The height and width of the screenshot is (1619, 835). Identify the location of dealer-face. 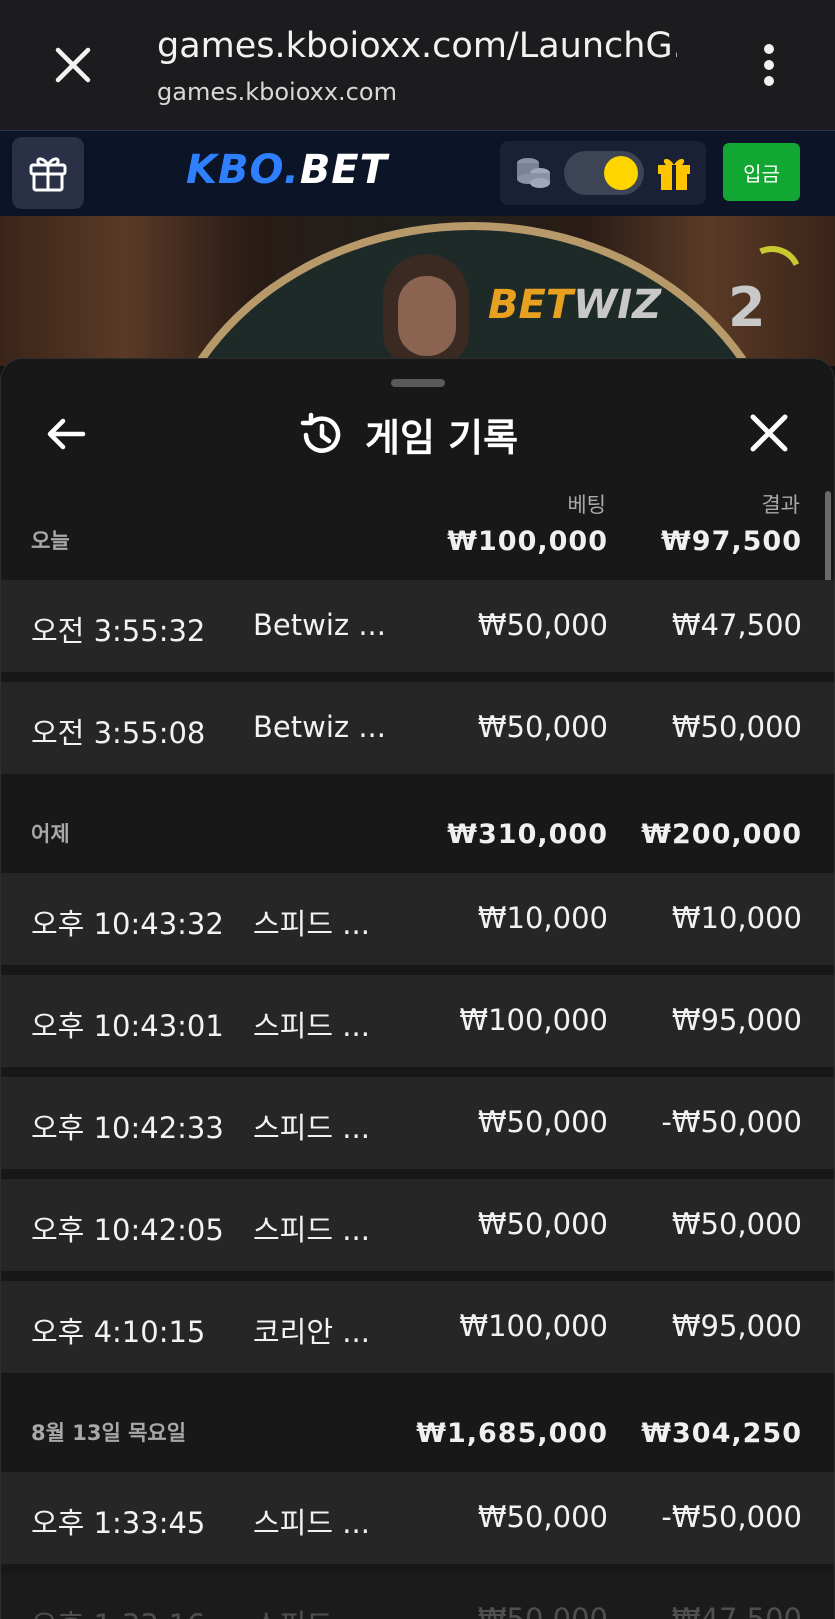
(427, 316).